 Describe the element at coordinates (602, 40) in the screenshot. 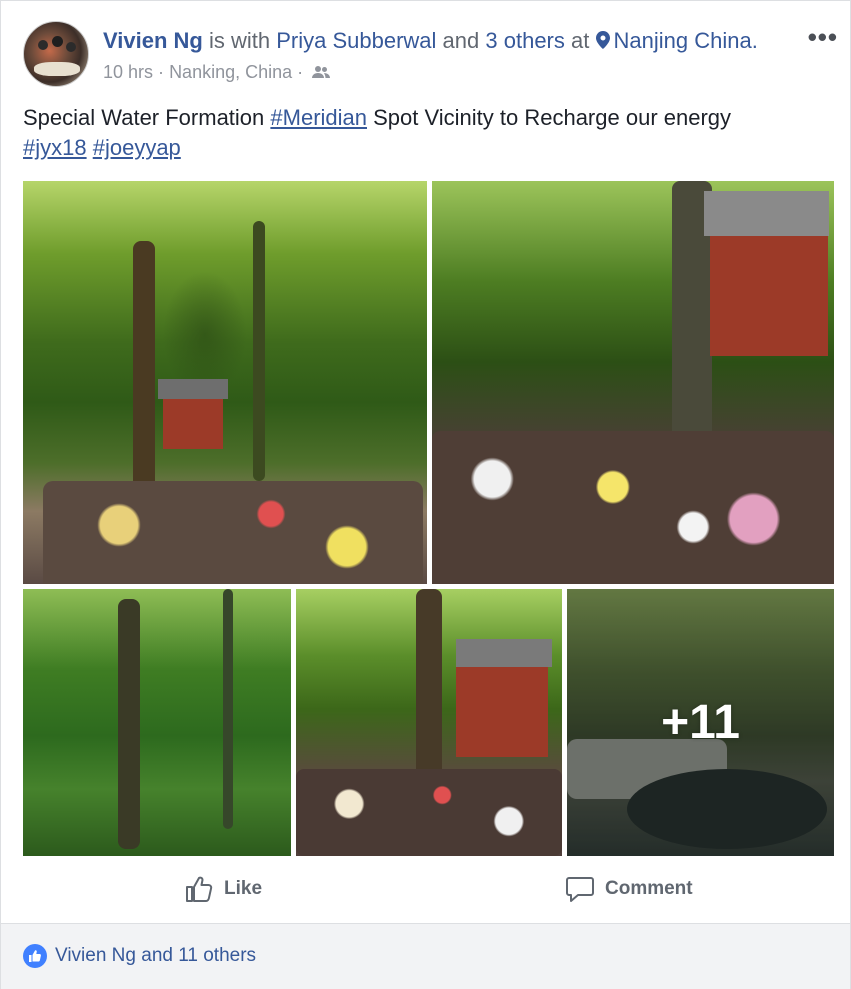

I see `location-pin-icon` at that location.